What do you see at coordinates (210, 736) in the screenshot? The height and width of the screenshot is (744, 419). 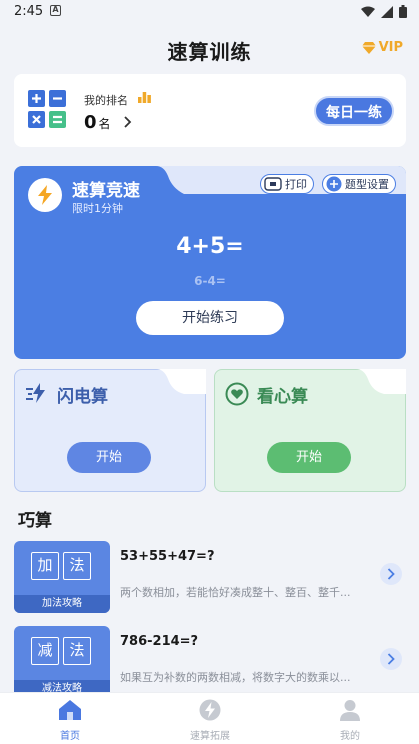 I see `nav-label-expand: 速算拓展` at bounding box center [210, 736].